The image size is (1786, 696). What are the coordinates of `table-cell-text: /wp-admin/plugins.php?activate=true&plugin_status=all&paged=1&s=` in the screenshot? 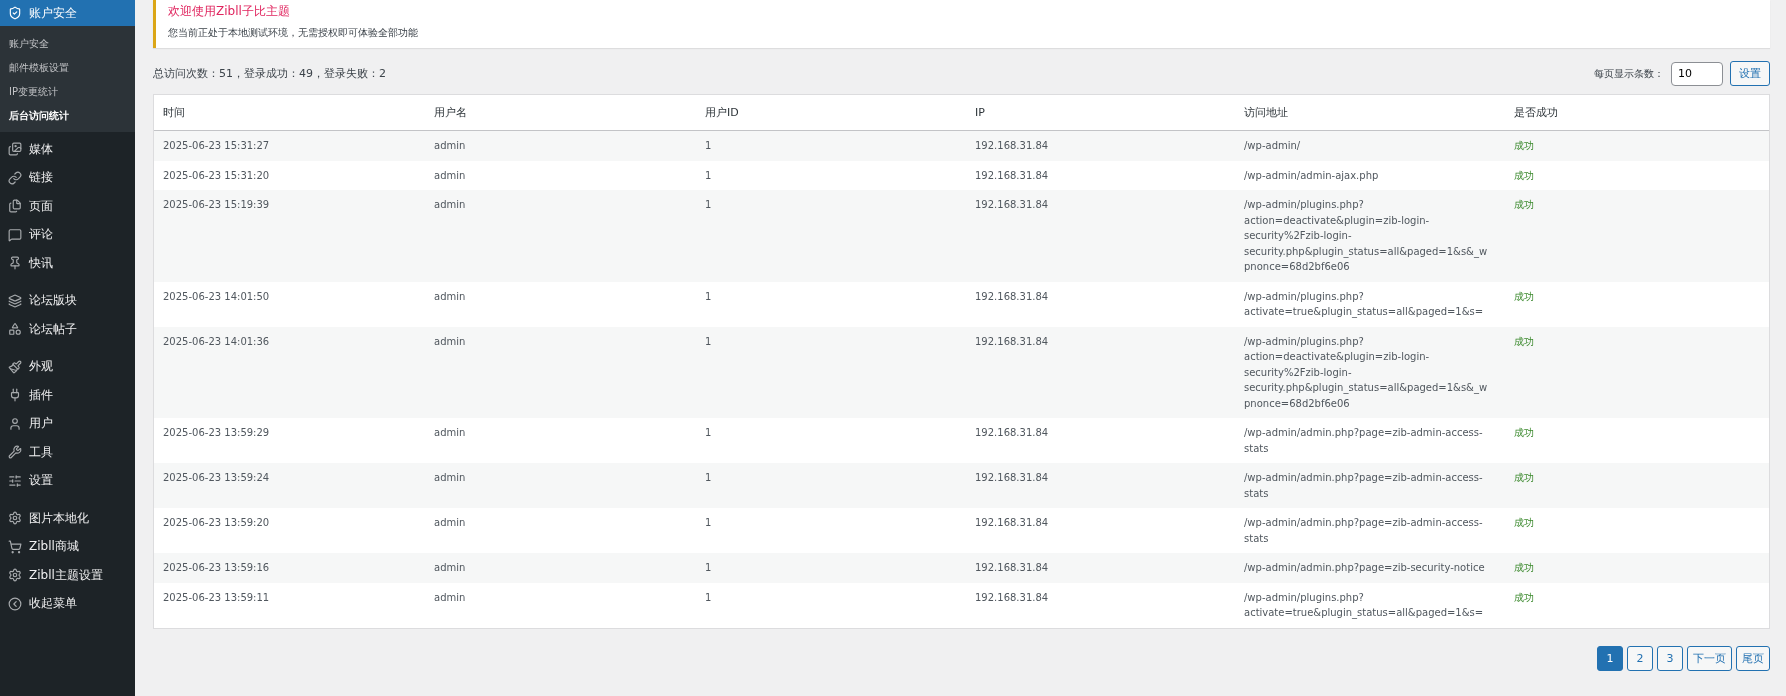 It's located at (1364, 304).